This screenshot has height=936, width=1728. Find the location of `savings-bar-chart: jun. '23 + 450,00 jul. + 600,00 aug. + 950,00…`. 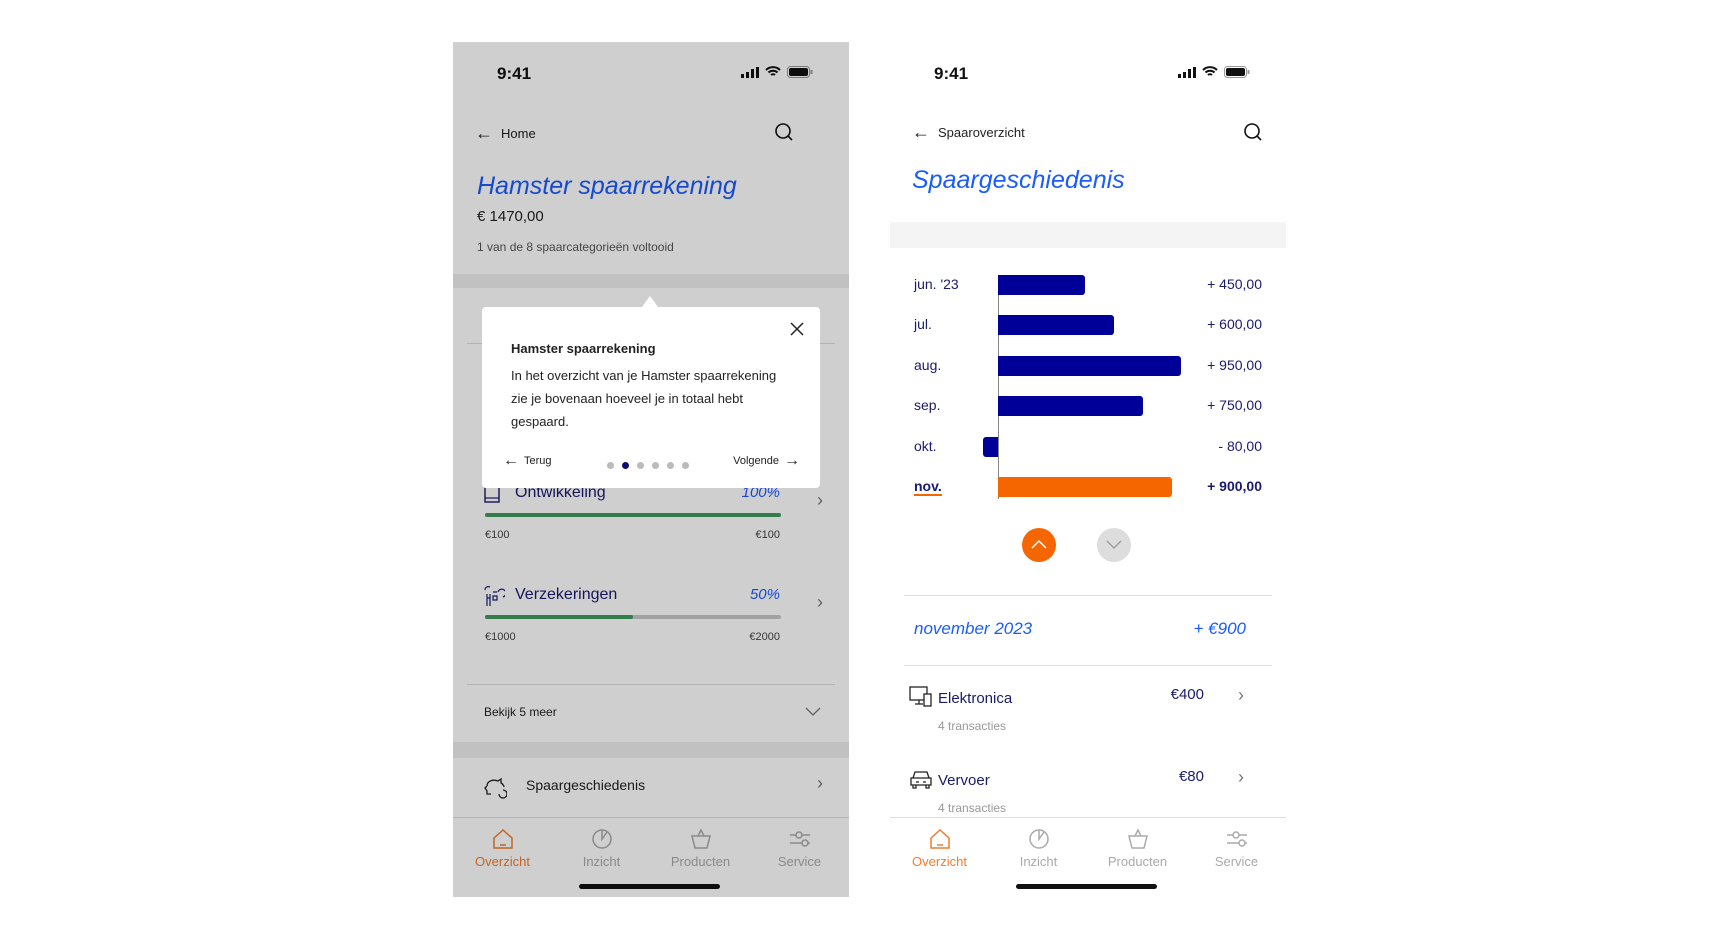

savings-bar-chart: jun. '23 + 450,00 jul. + 600,00 aug. + 950,00… is located at coordinates (1088, 392).